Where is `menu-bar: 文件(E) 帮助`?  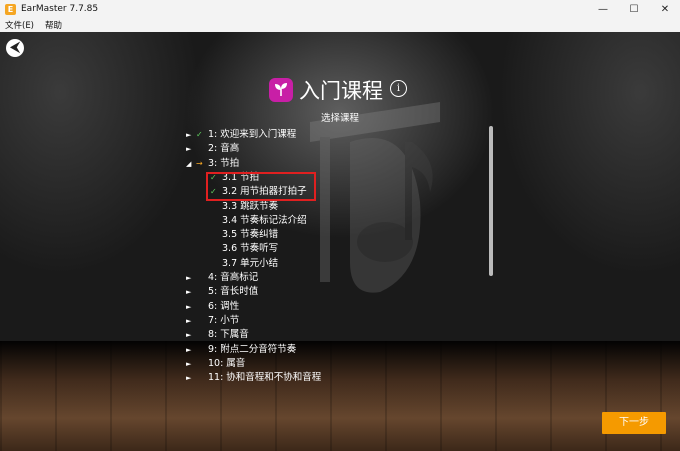 menu-bar: 文件(E) 帮助 is located at coordinates (340, 25).